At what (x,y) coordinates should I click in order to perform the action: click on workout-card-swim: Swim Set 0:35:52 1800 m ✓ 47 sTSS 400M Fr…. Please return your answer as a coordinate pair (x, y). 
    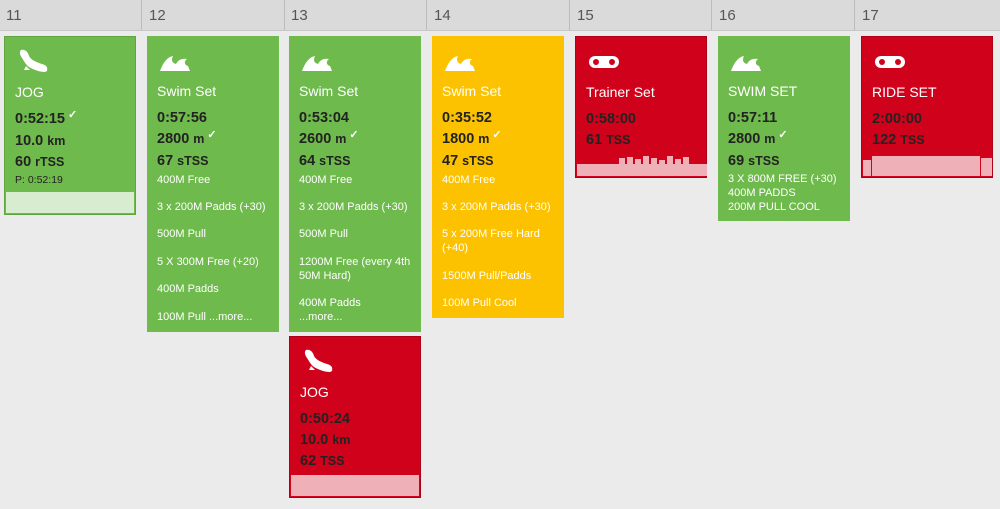
    Looking at the image, I should click on (498, 177).